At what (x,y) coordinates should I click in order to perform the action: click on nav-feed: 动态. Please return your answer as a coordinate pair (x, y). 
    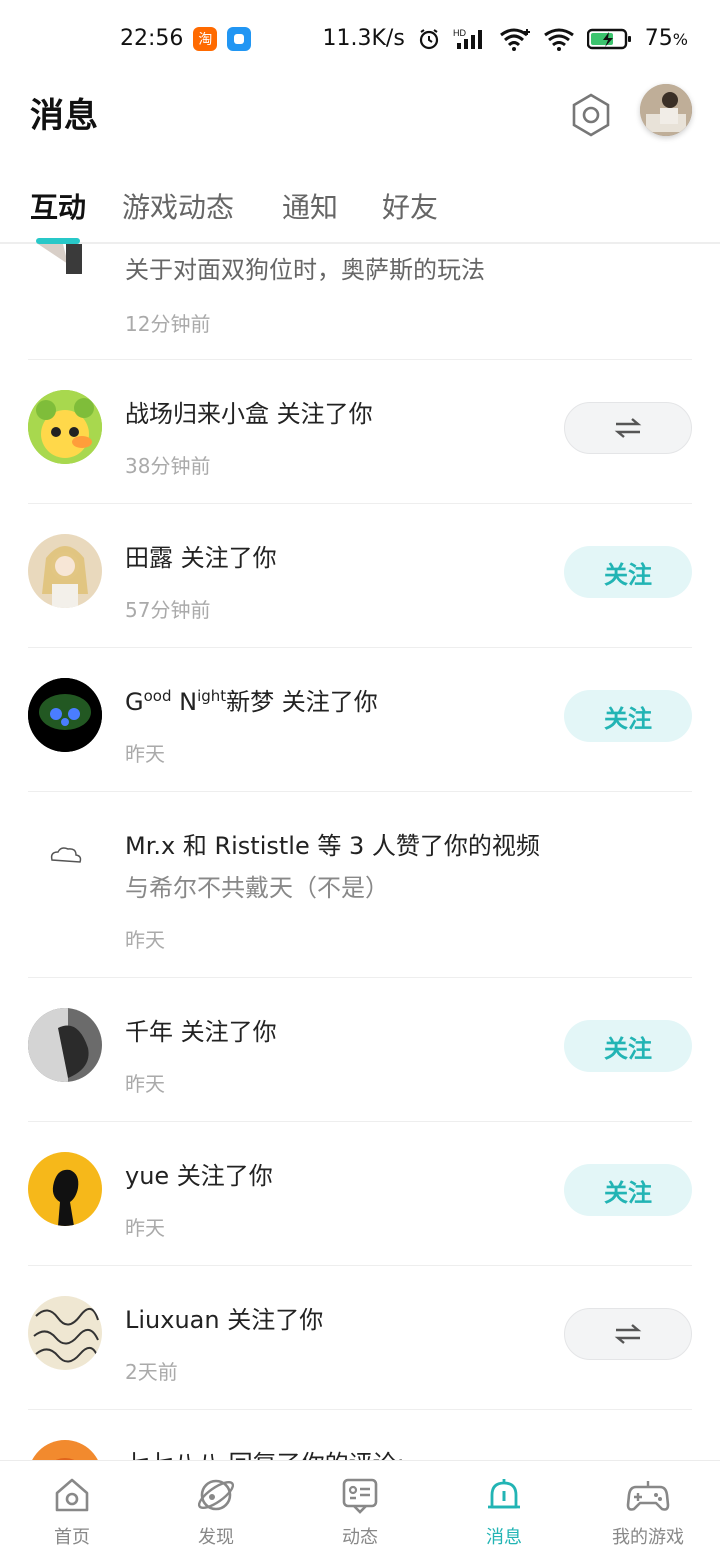
    Looking at the image, I should click on (360, 1511).